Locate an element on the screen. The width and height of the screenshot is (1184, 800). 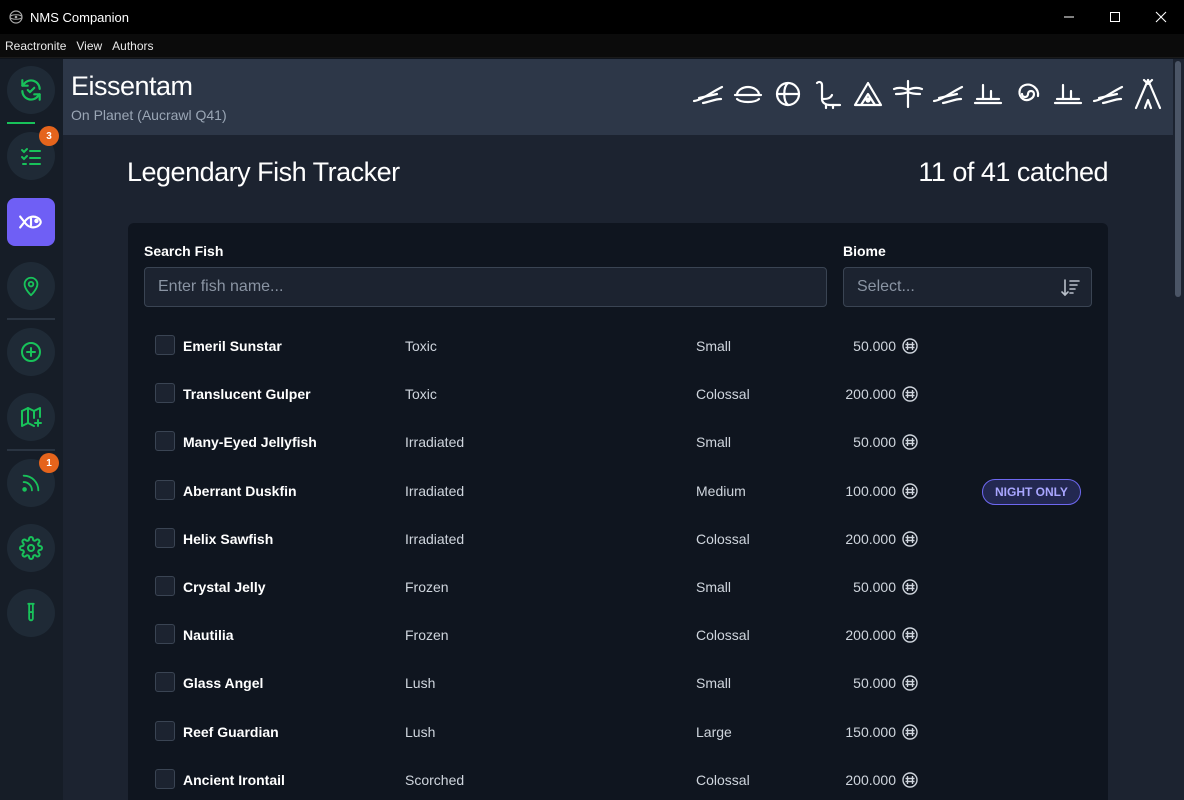
fish-biome: Lush is located at coordinates (420, 683).